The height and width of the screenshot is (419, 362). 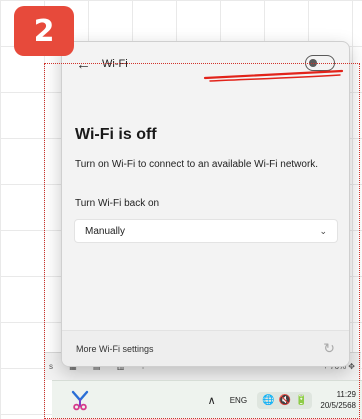 What do you see at coordinates (338, 400) in the screenshot?
I see `clock: 11:29 20/5/2568` at bounding box center [338, 400].